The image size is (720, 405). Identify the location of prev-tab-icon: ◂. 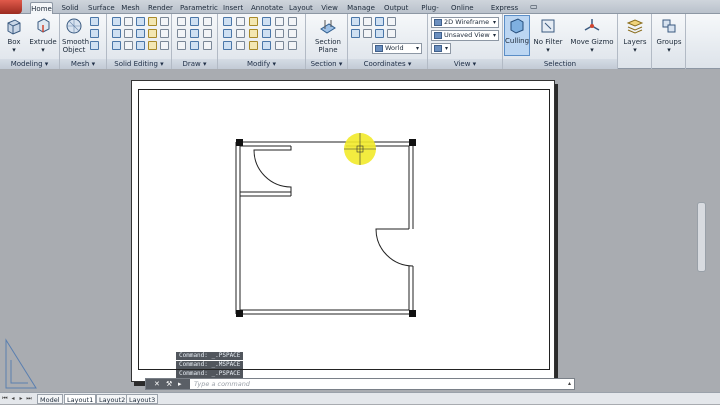
(13, 398).